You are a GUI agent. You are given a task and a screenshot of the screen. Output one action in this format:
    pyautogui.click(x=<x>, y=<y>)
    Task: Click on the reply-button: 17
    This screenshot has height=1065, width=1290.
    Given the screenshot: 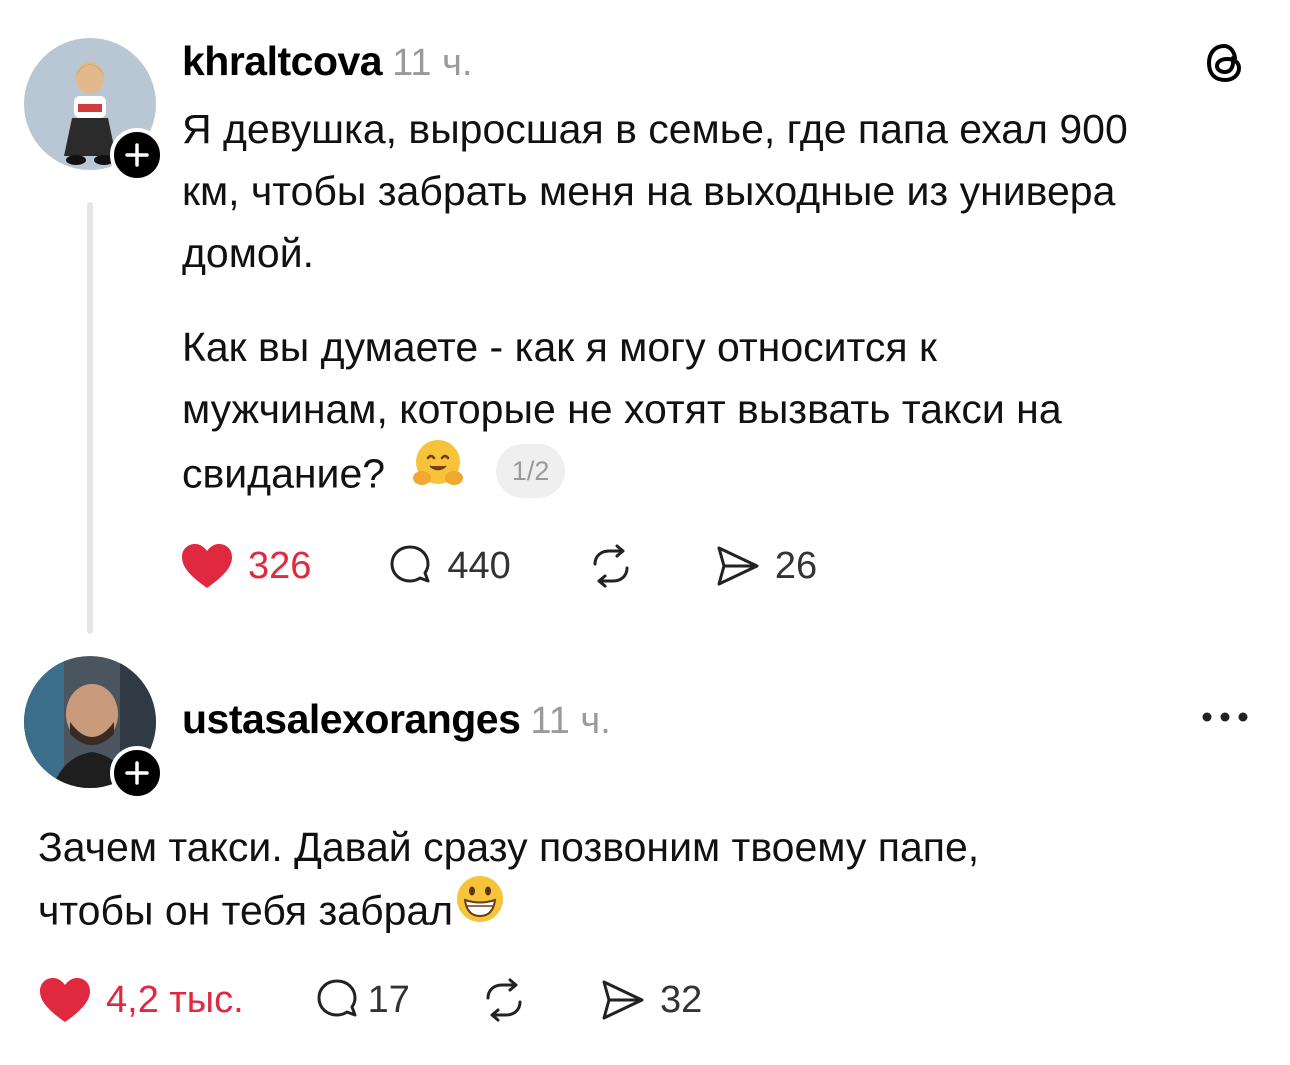 What is the action you would take?
    pyautogui.click(x=362, y=1000)
    